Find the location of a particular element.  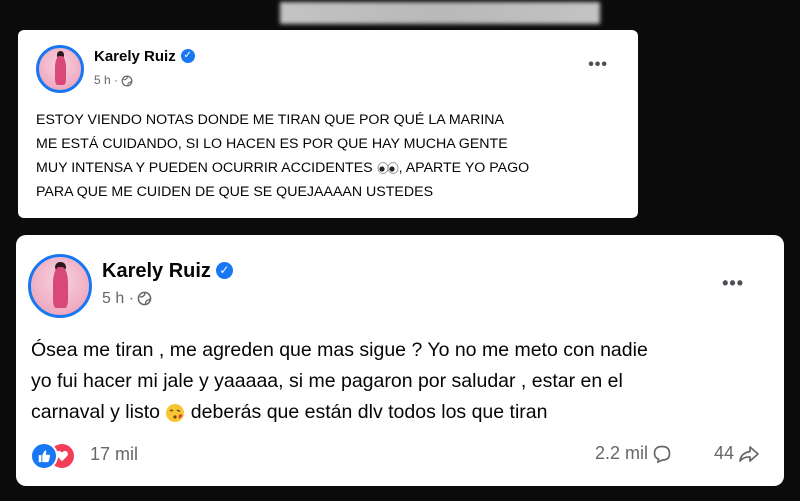

face-blowing-kiss-emoji is located at coordinates (175, 412).